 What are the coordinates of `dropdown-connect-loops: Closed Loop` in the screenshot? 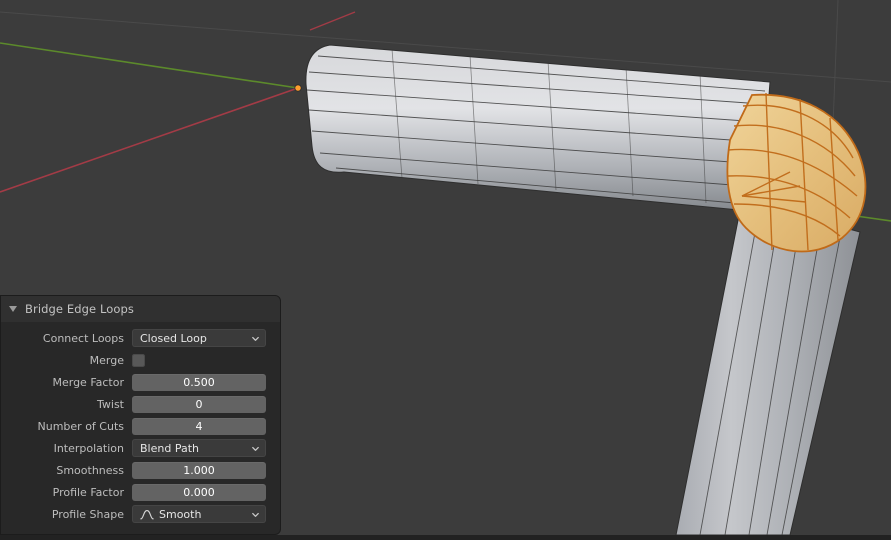 It's located at (199, 338).